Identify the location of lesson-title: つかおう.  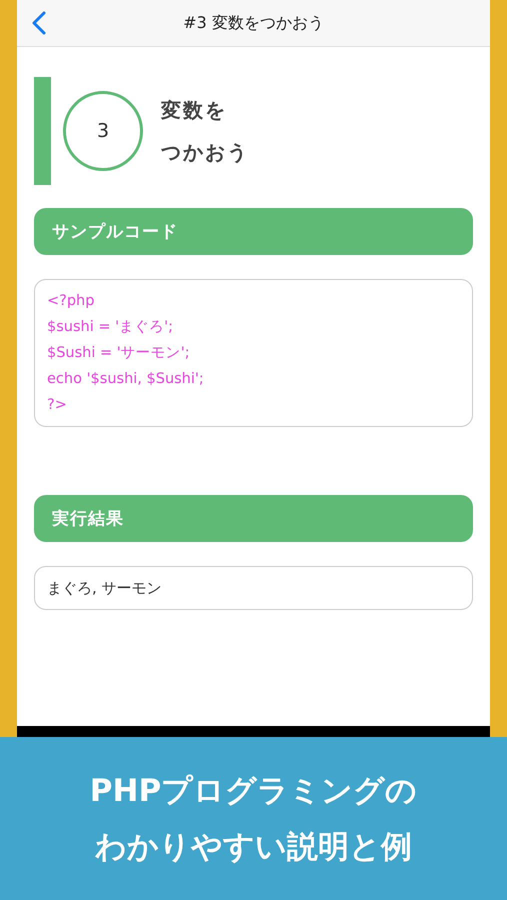
(205, 152).